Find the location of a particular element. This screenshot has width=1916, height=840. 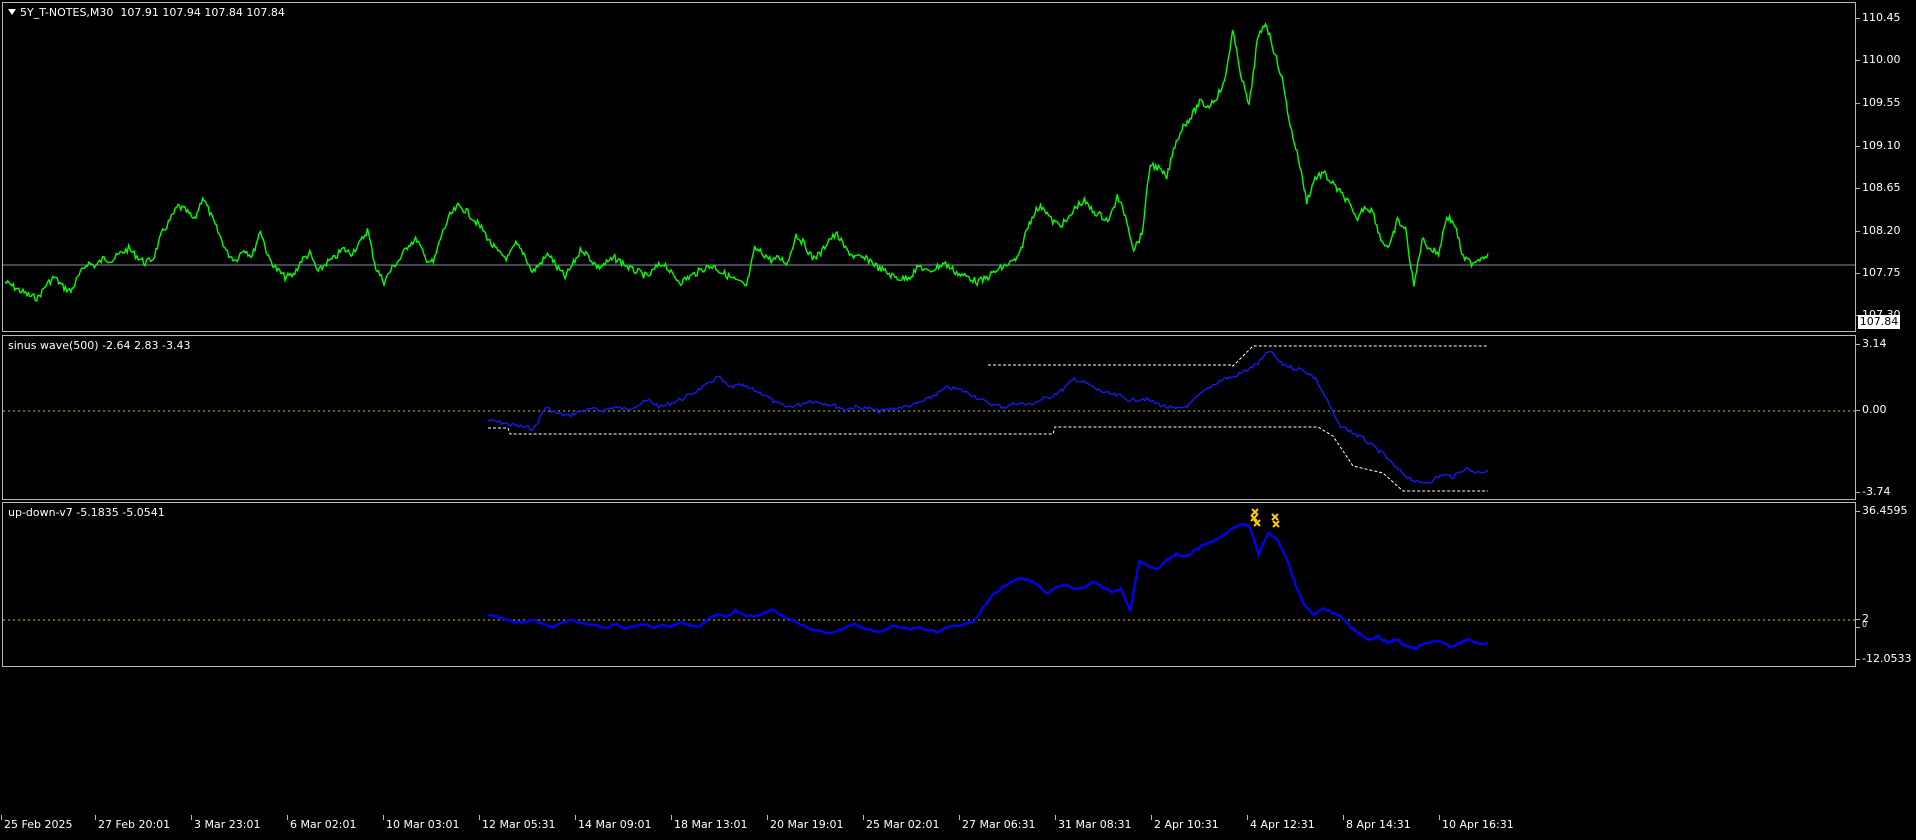

symbol-label: 5Y_T-NOTES,M30 is located at coordinates (67, 12).